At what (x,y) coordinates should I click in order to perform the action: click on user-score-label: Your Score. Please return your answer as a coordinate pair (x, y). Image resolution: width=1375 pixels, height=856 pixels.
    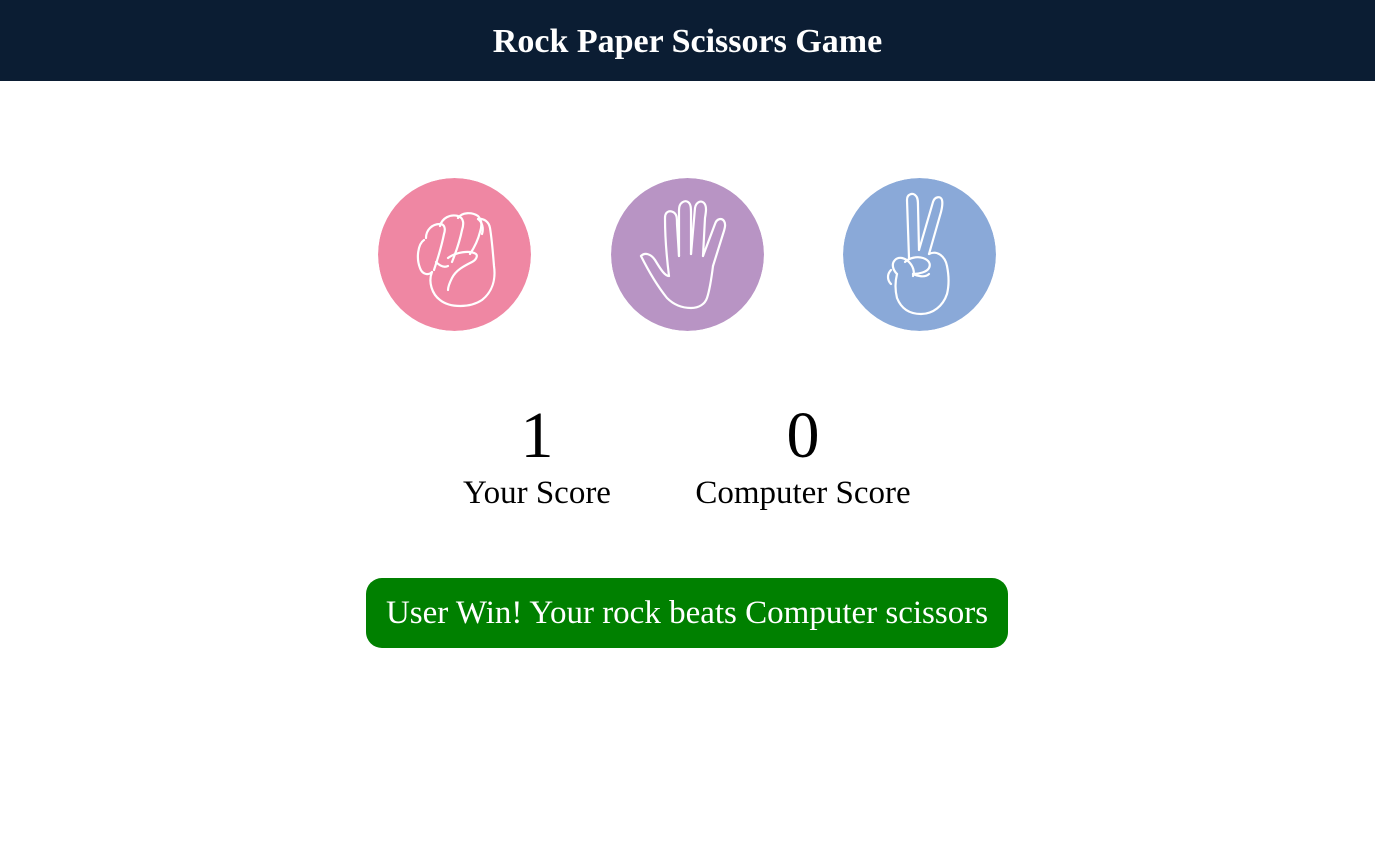
    Looking at the image, I should click on (537, 493).